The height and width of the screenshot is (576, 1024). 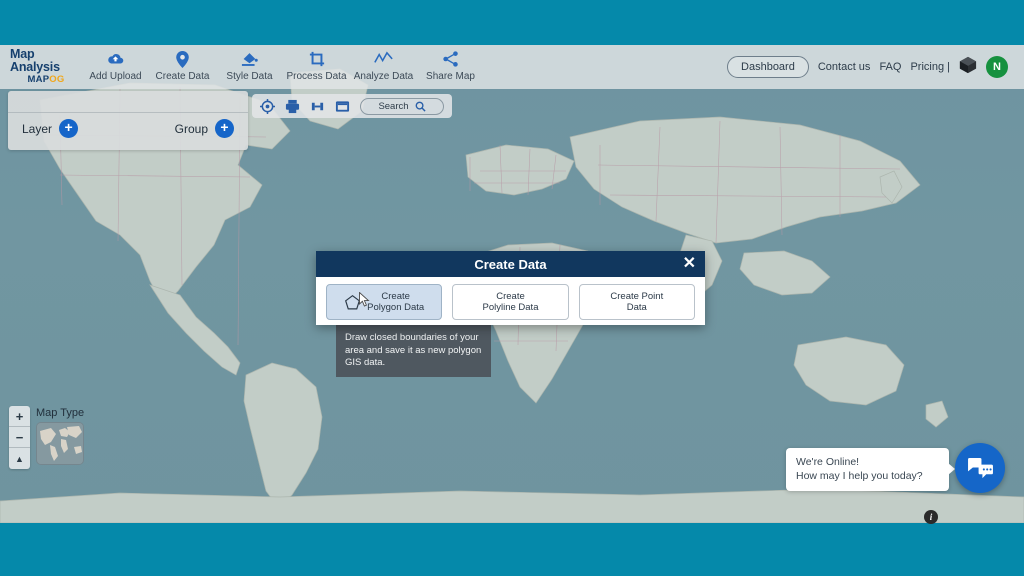 What do you see at coordinates (968, 67) in the screenshot?
I see `3d-cube-icon` at bounding box center [968, 67].